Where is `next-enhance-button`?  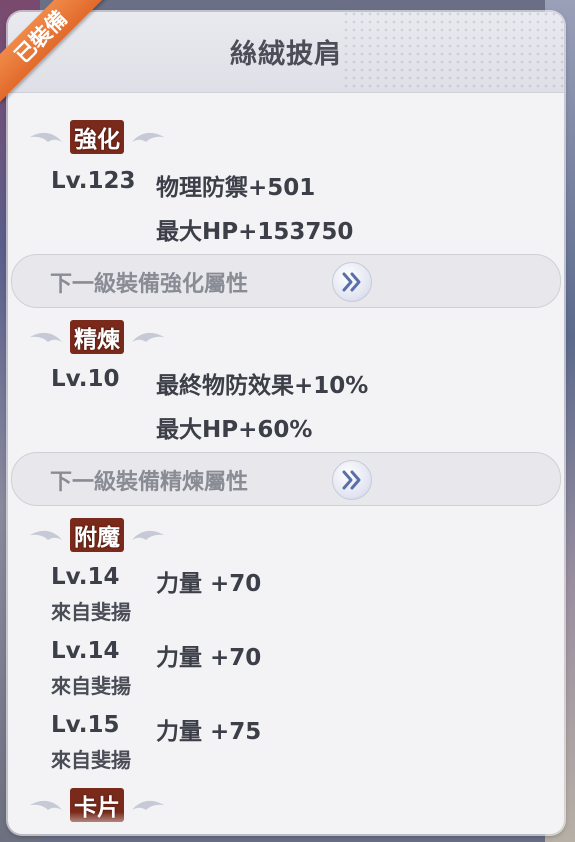 next-enhance-button is located at coordinates (352, 282).